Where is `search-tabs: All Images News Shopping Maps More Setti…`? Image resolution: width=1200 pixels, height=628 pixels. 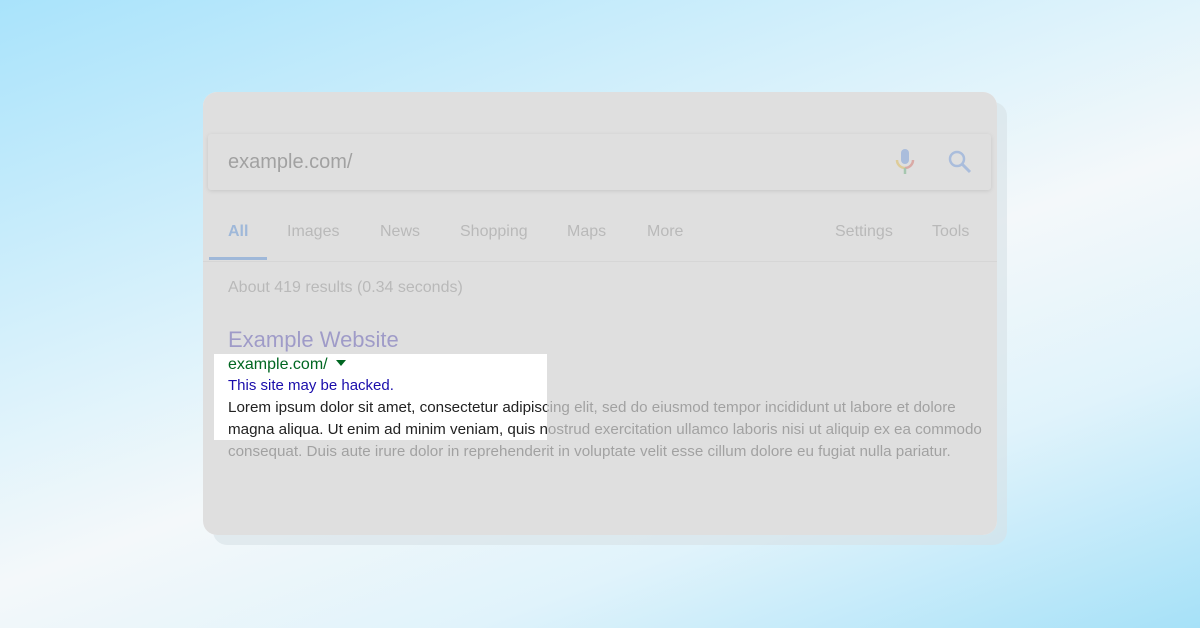 search-tabs: All Images News Shopping Maps More Setti… is located at coordinates (600, 241).